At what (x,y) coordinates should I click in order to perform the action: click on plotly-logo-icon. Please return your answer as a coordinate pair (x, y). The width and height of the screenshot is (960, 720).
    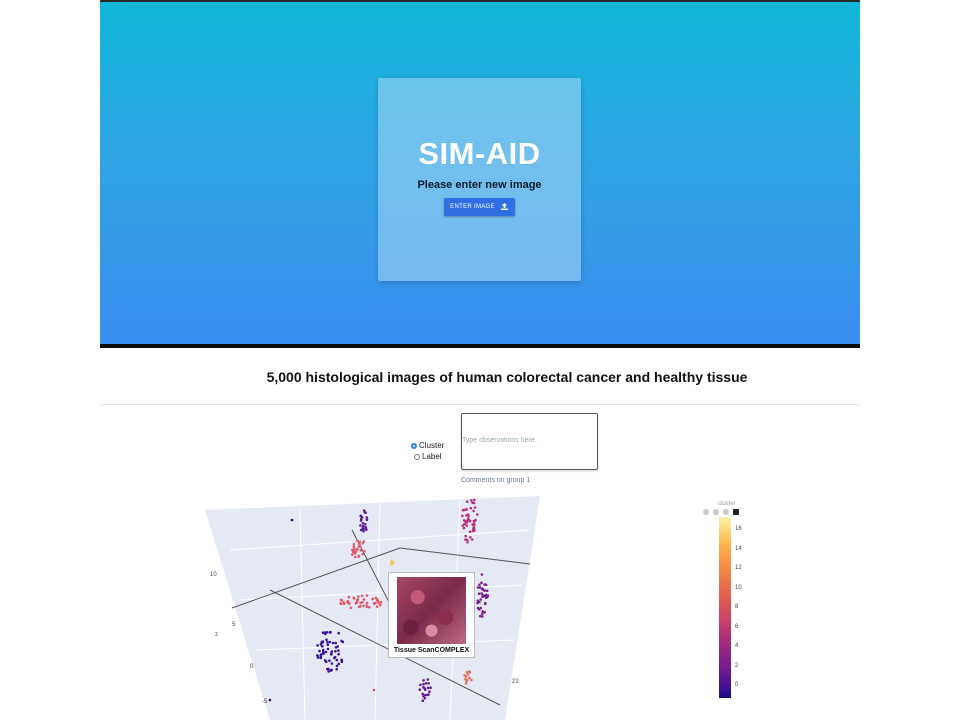
    Looking at the image, I should click on (736, 512).